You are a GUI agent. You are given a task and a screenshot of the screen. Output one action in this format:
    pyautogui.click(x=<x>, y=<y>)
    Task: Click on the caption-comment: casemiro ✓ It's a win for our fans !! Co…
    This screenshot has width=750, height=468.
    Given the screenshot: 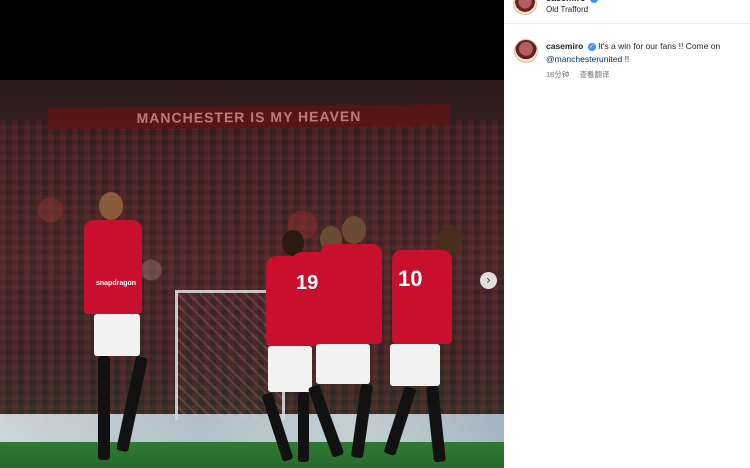 What is the action you would take?
    pyautogui.click(x=644, y=53)
    